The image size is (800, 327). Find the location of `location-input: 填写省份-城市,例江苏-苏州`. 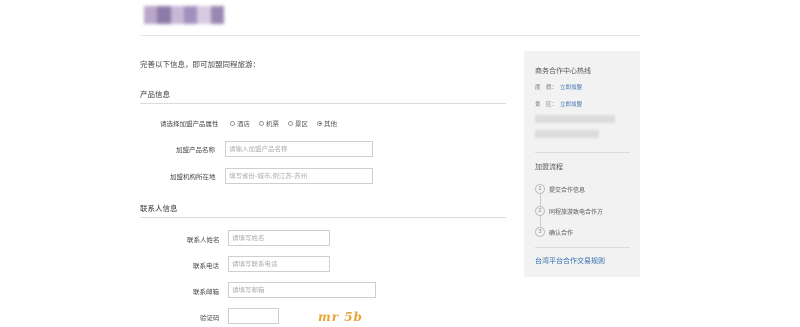

location-input: 填写省份-城市,例江苏-苏州 is located at coordinates (299, 176).